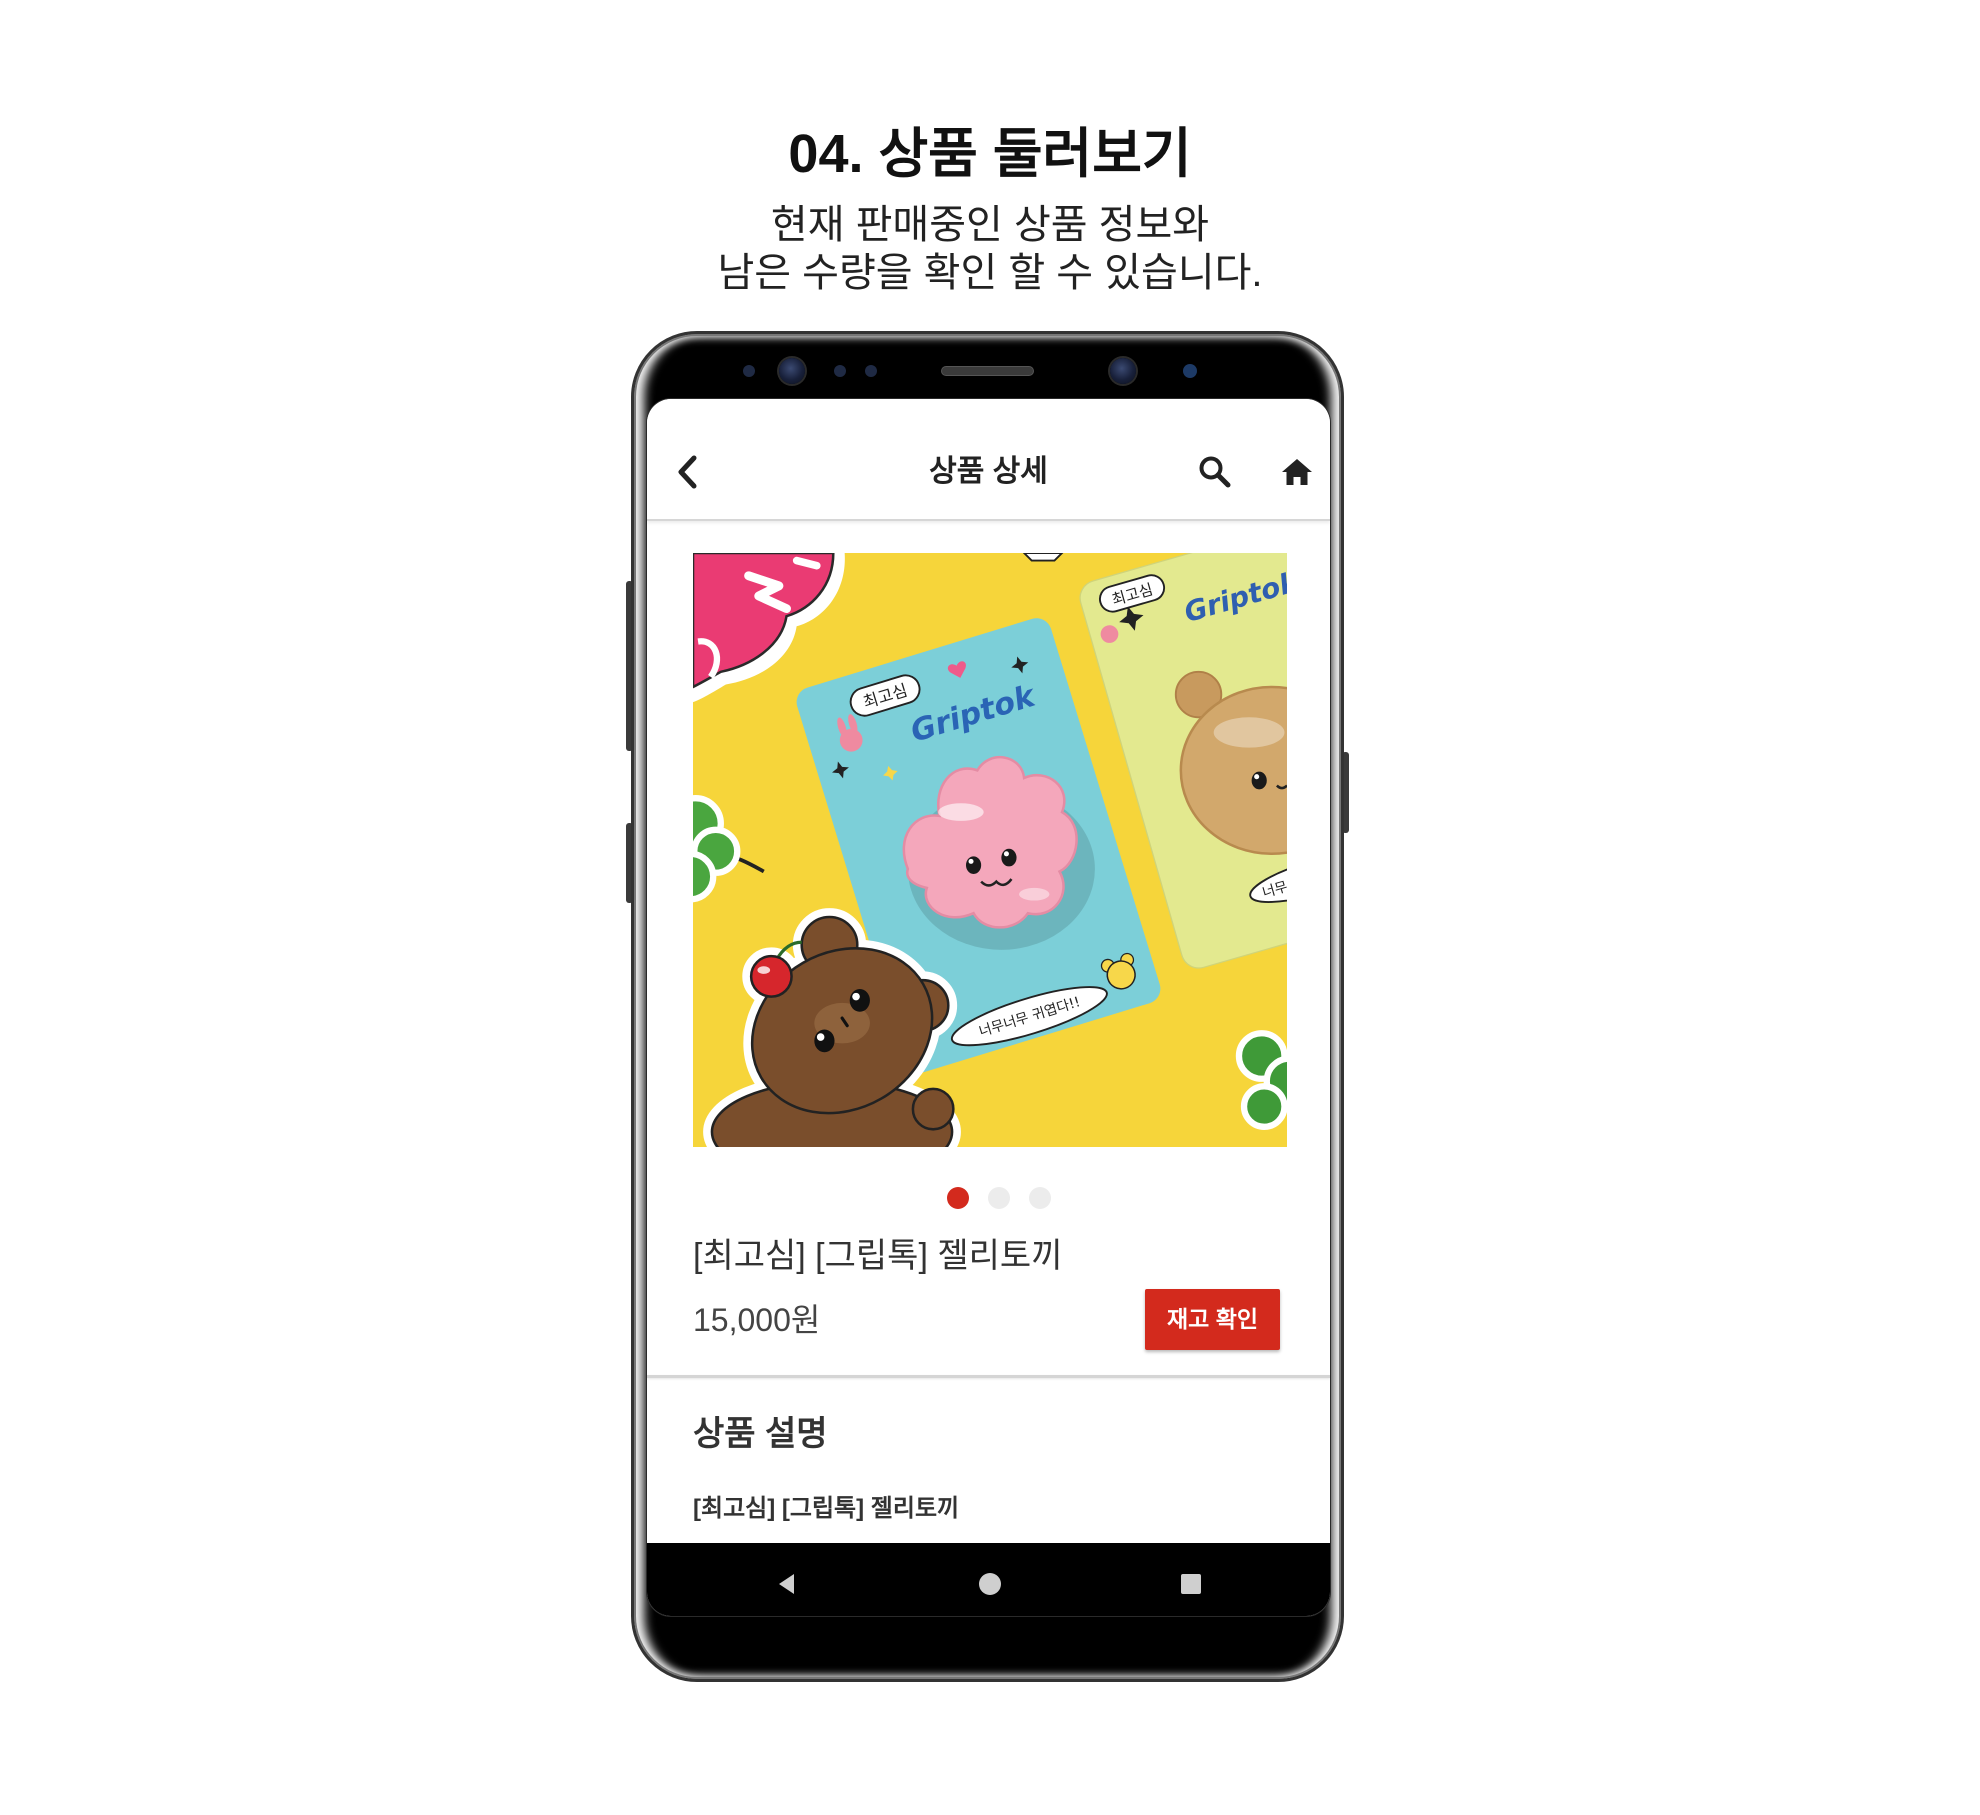 Image resolution: width=1980 pixels, height=1815 pixels. What do you see at coordinates (840, 371) in the screenshot?
I see `light-sensor` at bounding box center [840, 371].